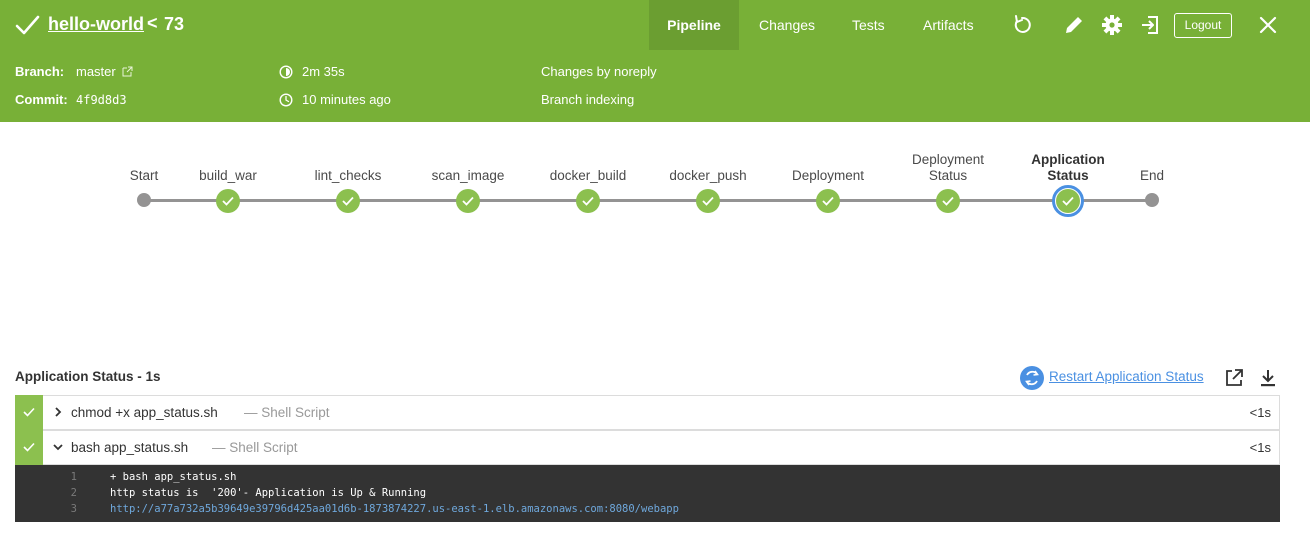  Describe the element at coordinates (286, 72) in the screenshot. I see `duration-icon` at that location.